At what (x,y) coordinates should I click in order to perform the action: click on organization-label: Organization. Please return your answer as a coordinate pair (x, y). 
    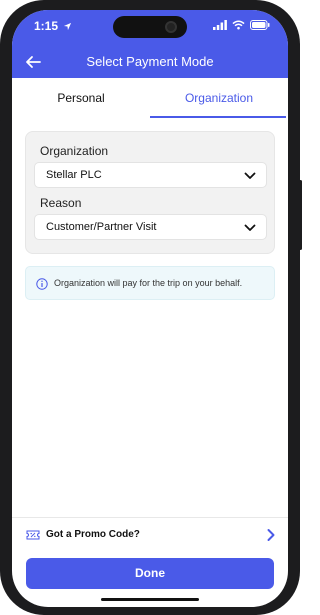
    Looking at the image, I should click on (74, 151).